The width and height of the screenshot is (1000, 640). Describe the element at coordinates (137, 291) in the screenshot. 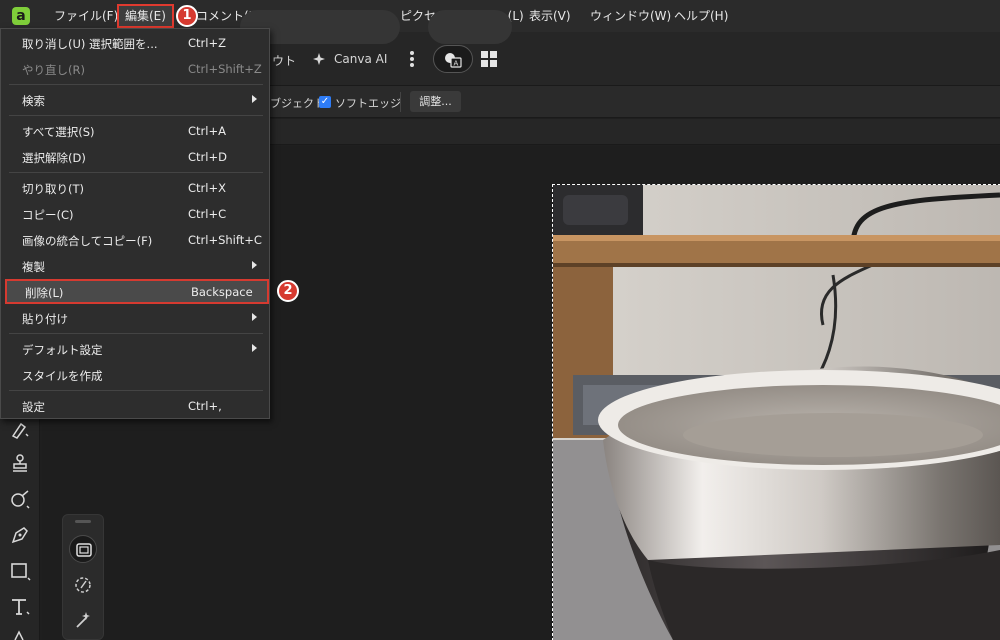

I see `menu-item-delete: 削除(L) Backspace` at that location.